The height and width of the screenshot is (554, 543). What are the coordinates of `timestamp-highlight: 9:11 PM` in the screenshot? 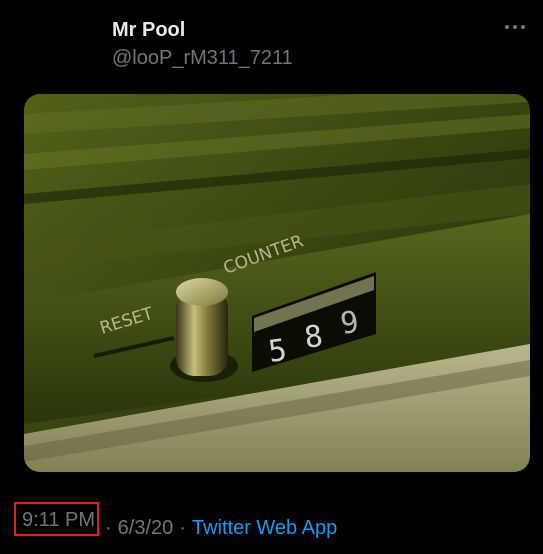 It's located at (56, 519).